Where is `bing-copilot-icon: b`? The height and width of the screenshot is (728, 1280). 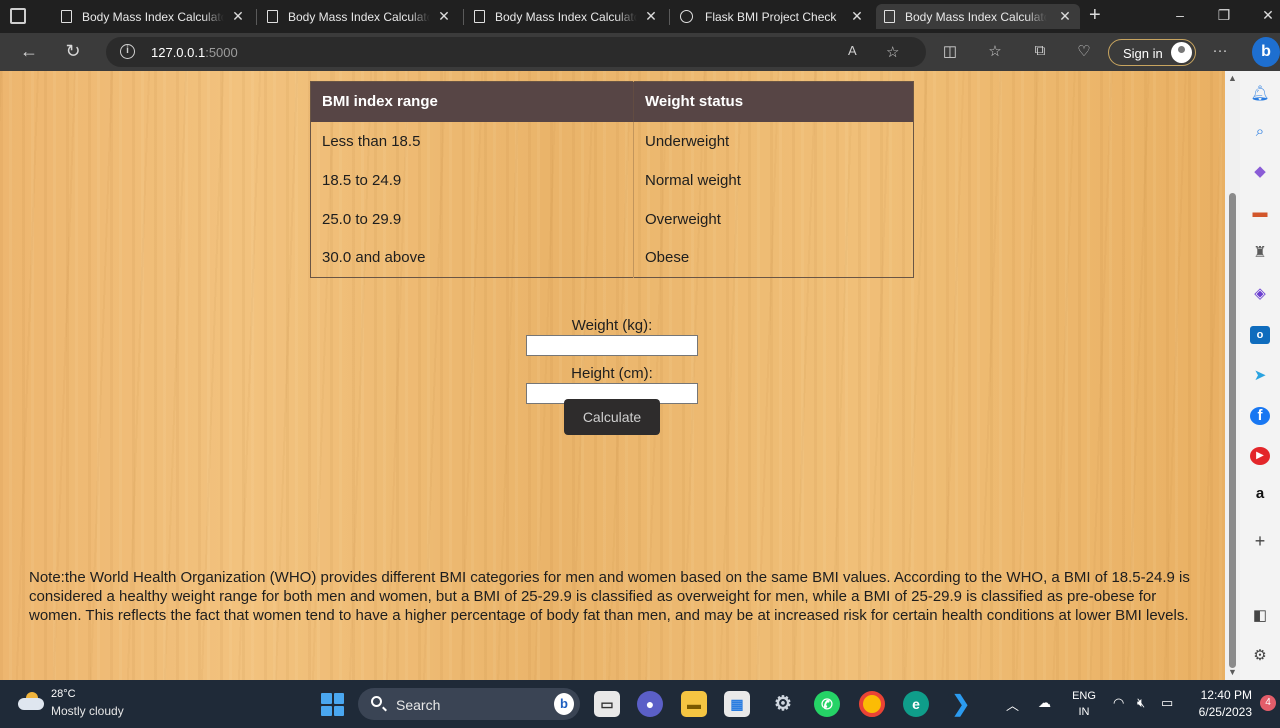
bing-copilot-icon: b is located at coordinates (1266, 52).